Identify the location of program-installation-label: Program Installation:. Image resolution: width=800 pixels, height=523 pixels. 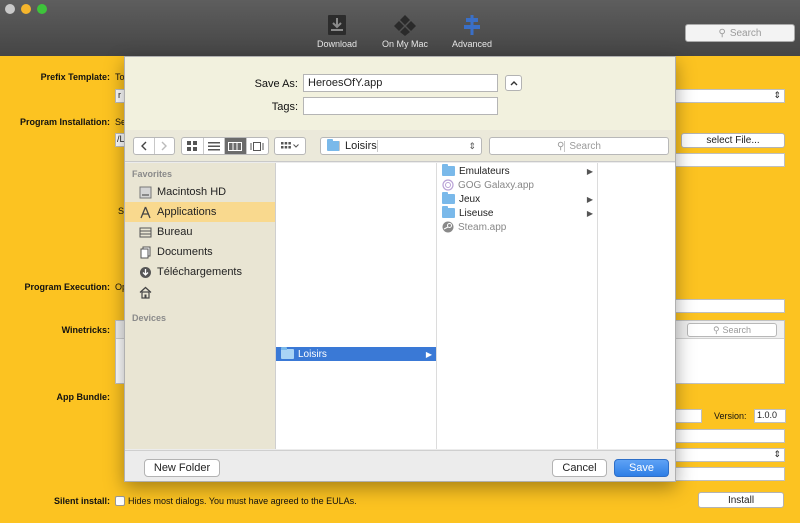
(64, 122).